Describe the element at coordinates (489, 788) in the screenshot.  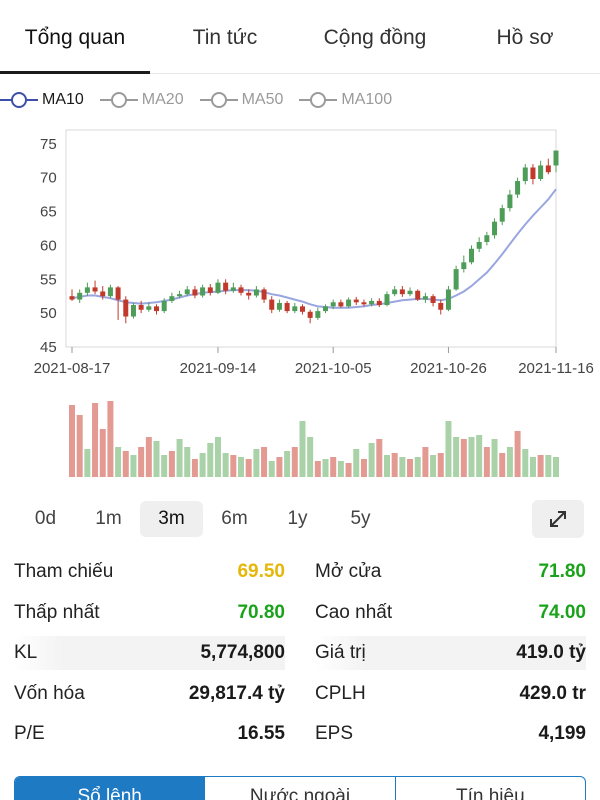
I see `tab-signals: Tín hiệu` at that location.